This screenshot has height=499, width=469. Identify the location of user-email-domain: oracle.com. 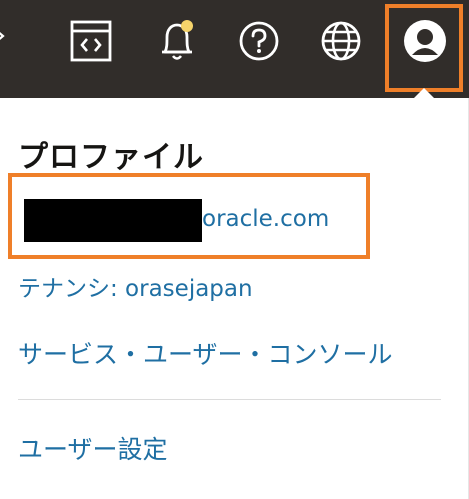
(266, 219).